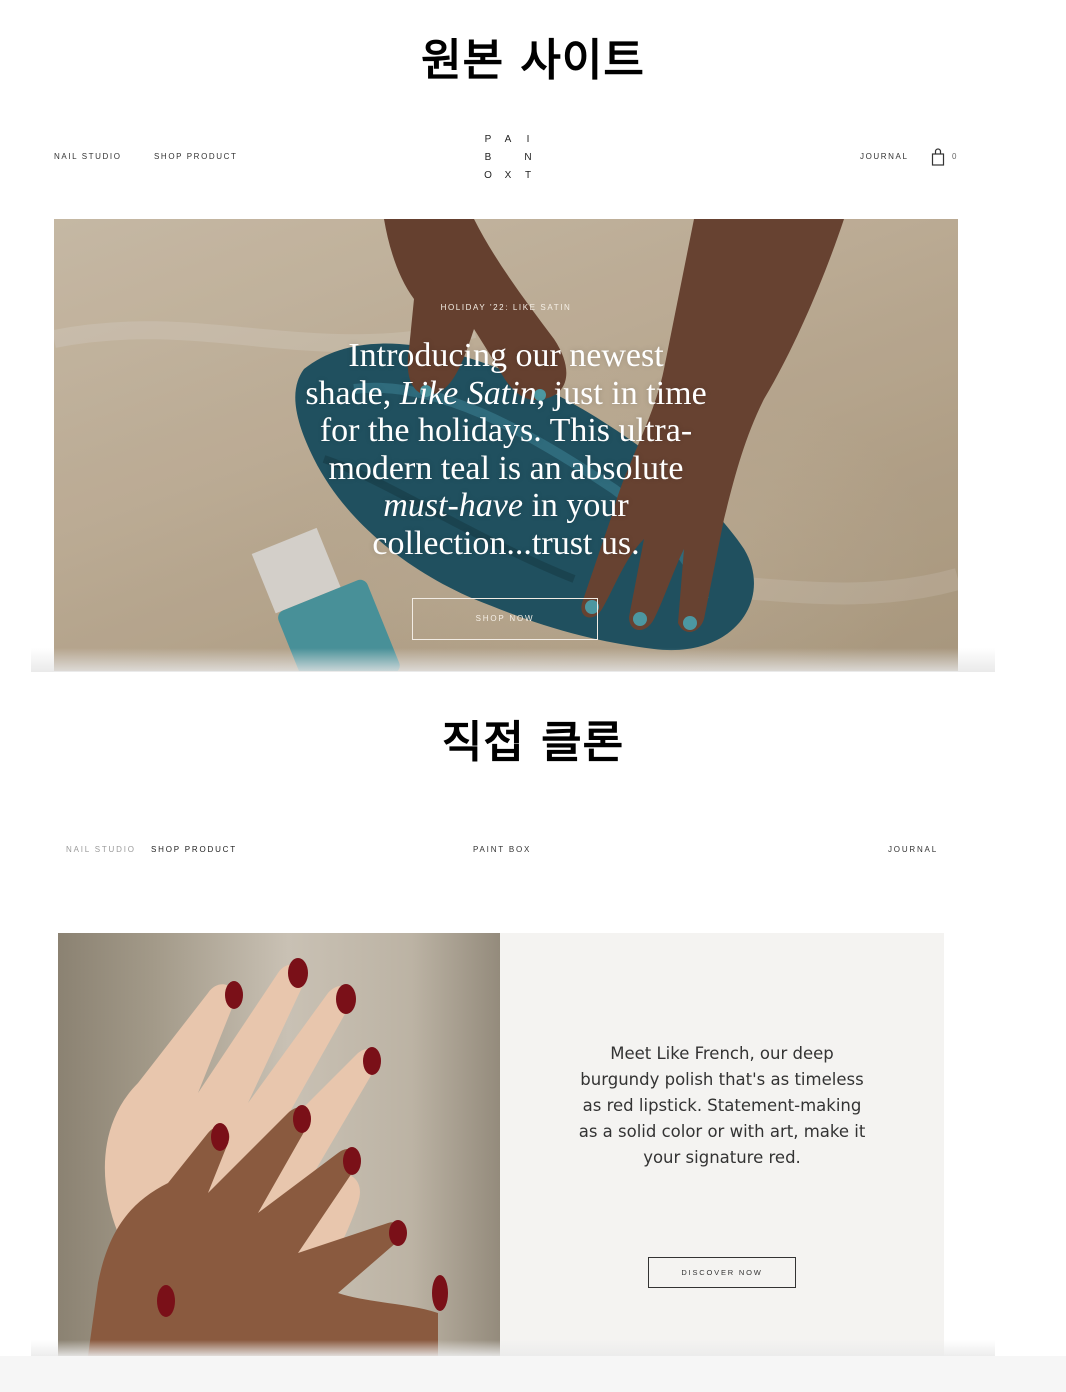 The image size is (1066, 1392). Describe the element at coordinates (533, 1374) in the screenshot. I see `page-bottom-strip` at that location.